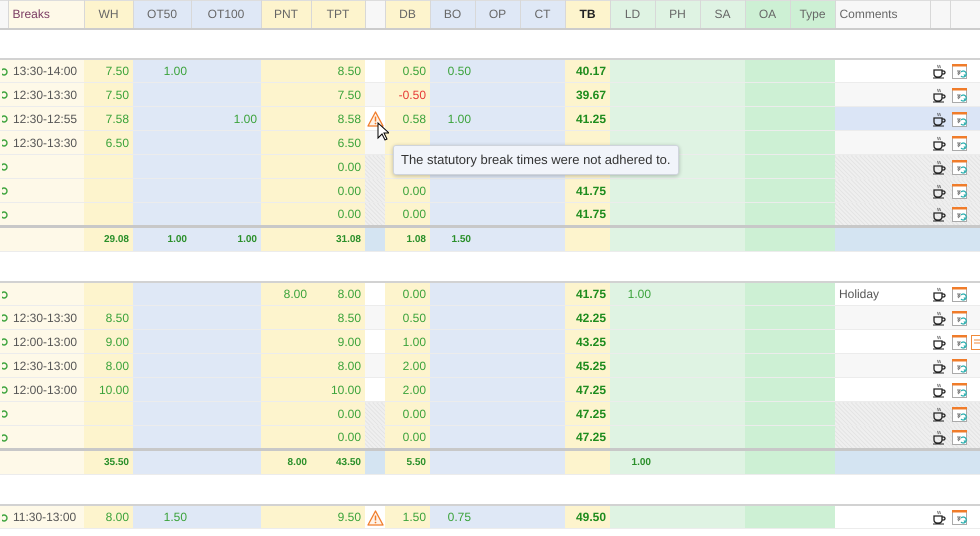 This screenshot has width=980, height=536. What do you see at coordinates (46, 70) in the screenshot?
I see `table-cell: 13:30-14:00` at bounding box center [46, 70].